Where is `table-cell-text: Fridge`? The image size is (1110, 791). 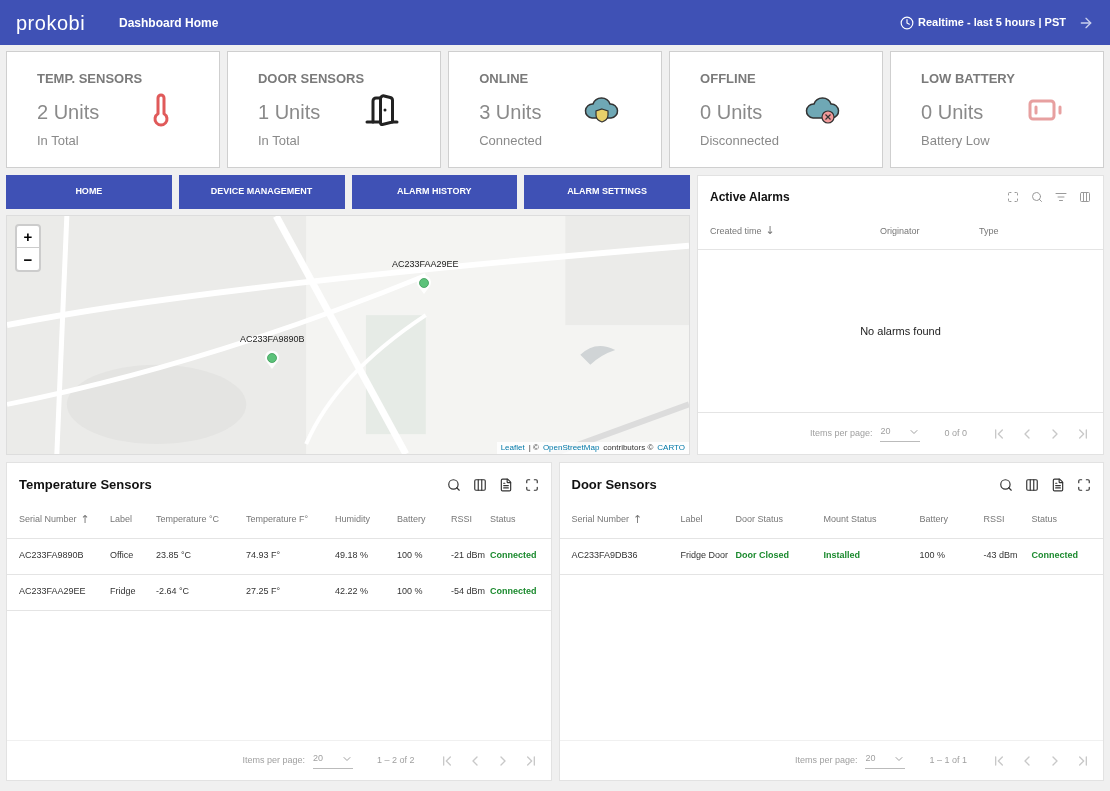
table-cell-text: Fridge is located at coordinates (123, 592).